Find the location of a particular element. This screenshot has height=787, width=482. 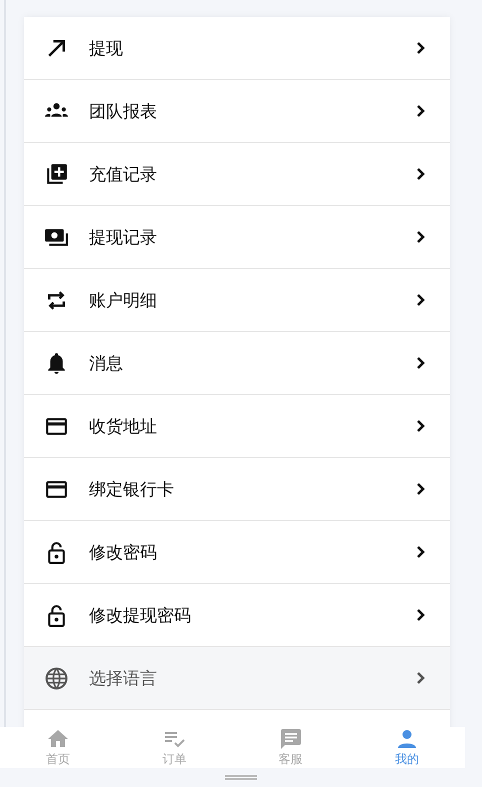

menu-label: 团队报表 is located at coordinates (123, 111).